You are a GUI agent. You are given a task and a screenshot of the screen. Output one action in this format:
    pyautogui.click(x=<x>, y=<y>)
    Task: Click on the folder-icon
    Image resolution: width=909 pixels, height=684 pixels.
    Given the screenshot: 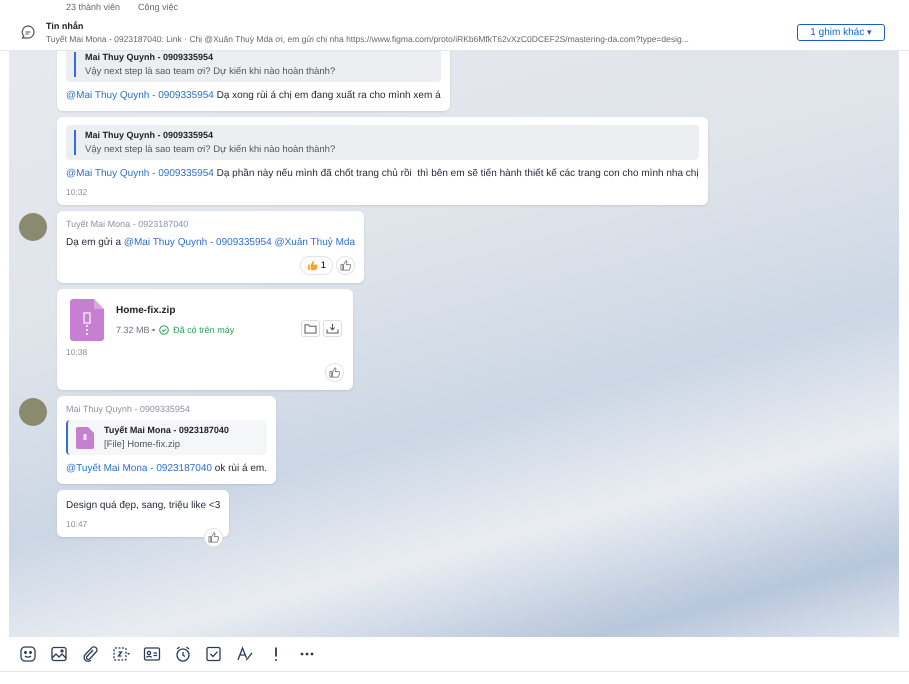 What is the action you would take?
    pyautogui.click(x=310, y=328)
    